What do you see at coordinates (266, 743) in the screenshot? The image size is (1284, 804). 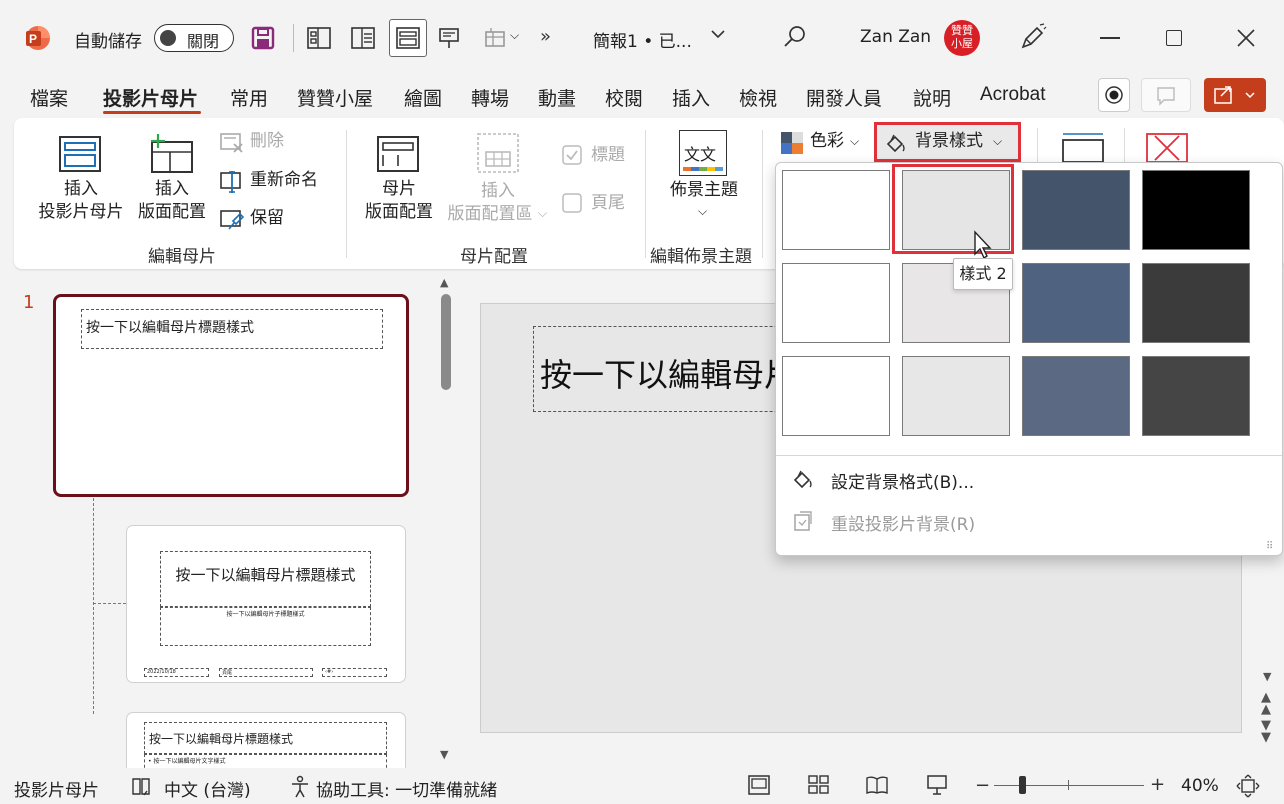 I see `layout-thumbnail-content: 按一下以編輯母片標題樣式 • 按一下以編輯母片文字樣式` at bounding box center [266, 743].